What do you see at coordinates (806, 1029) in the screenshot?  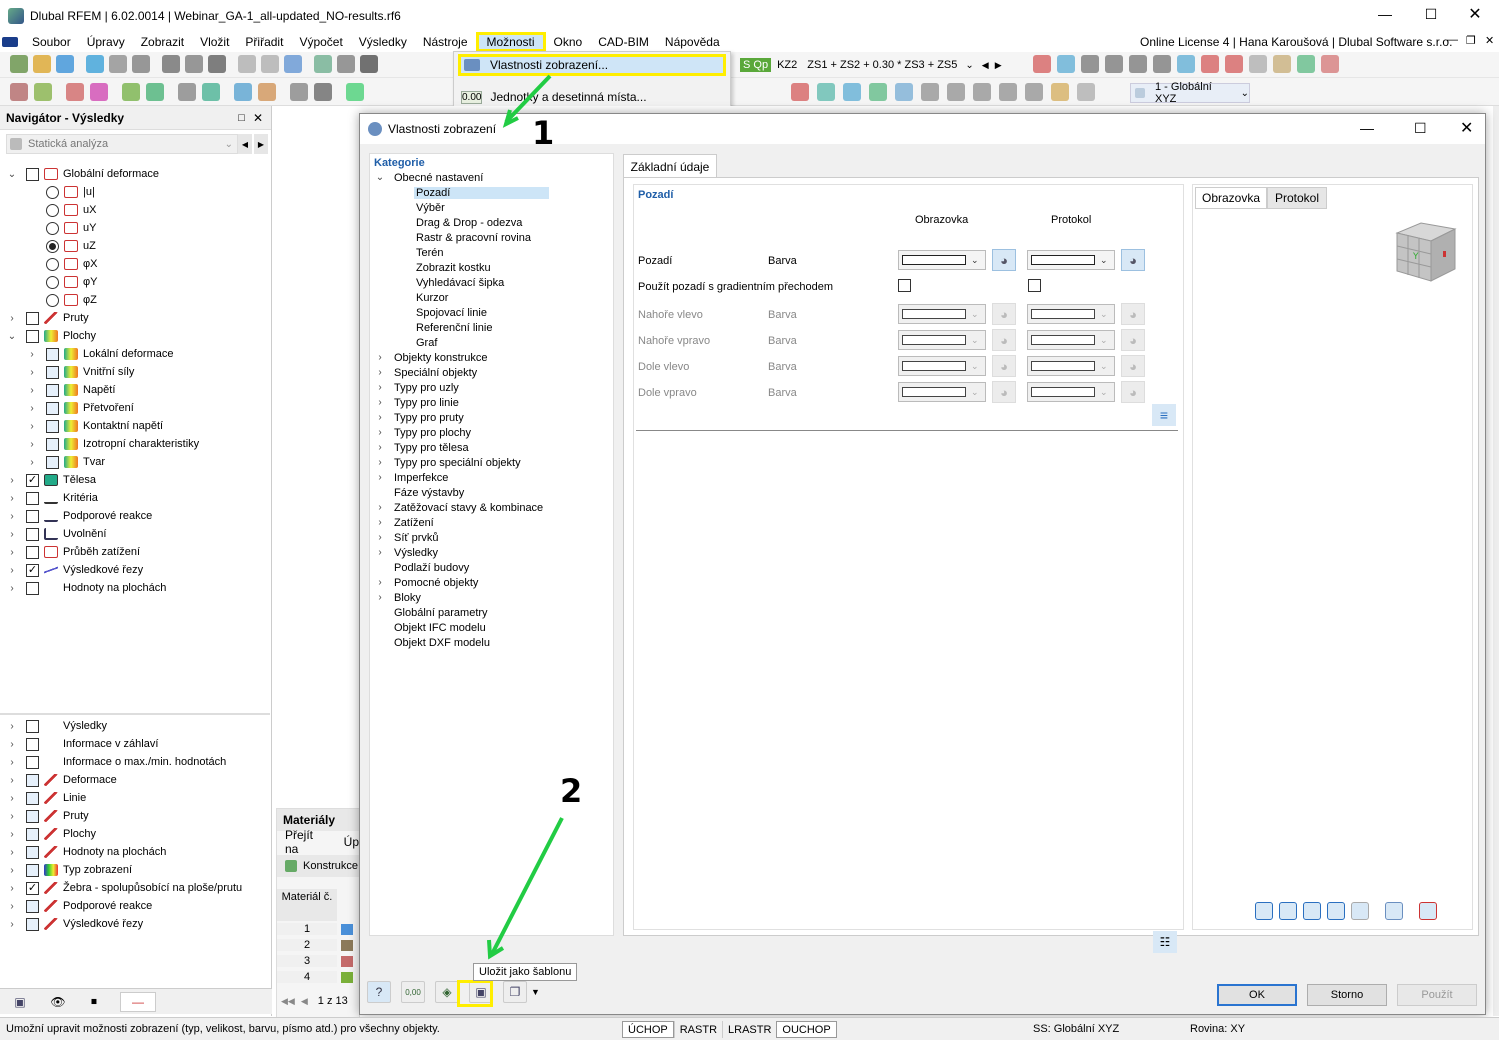 I see `mode-3: OUCHOP` at bounding box center [806, 1029].